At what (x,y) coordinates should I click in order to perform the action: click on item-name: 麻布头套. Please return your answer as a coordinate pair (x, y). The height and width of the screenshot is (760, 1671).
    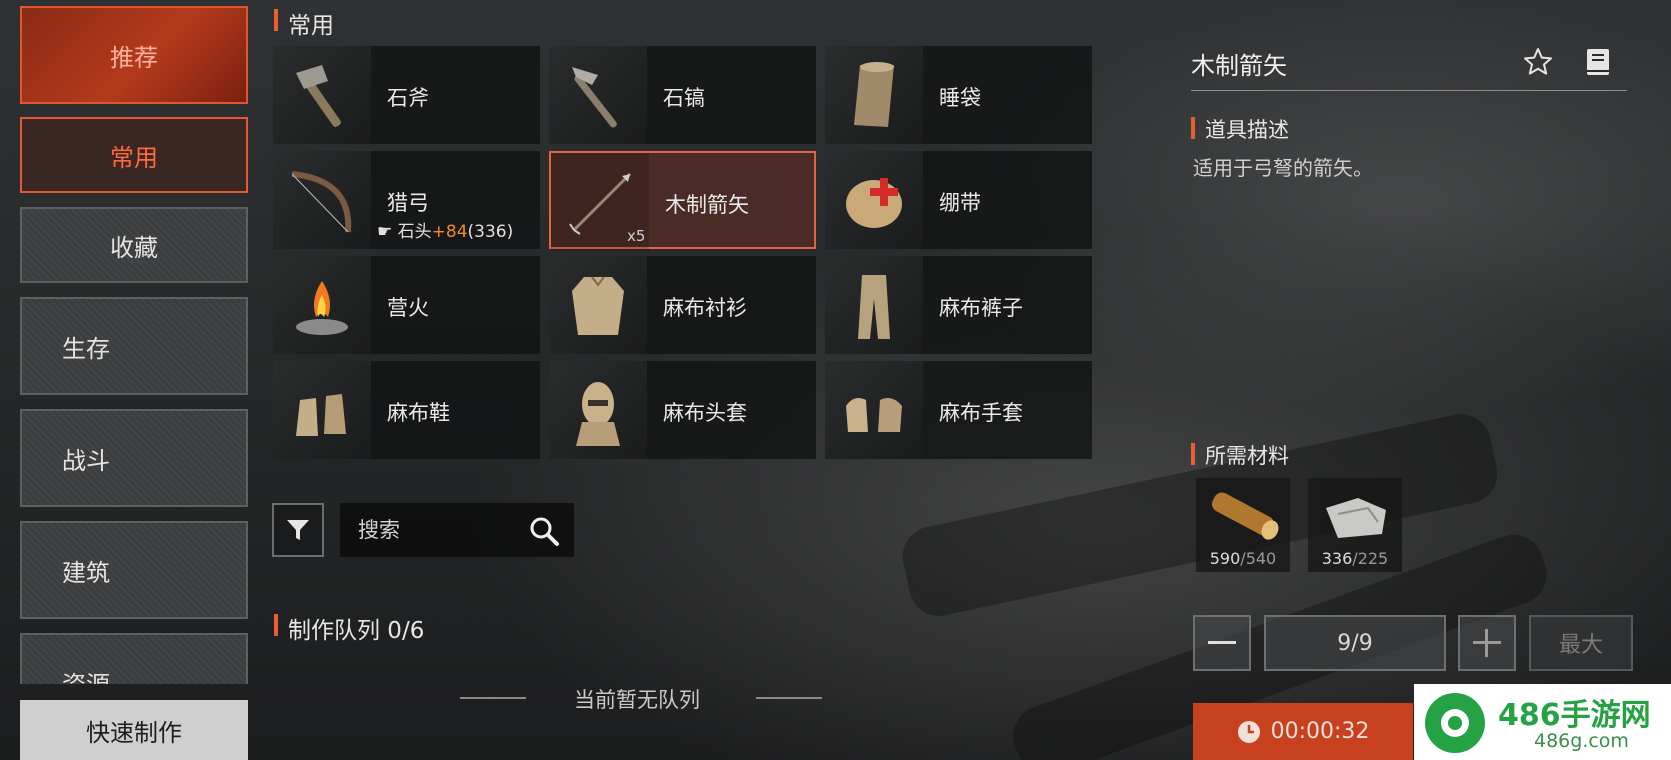
    Looking at the image, I should click on (705, 413).